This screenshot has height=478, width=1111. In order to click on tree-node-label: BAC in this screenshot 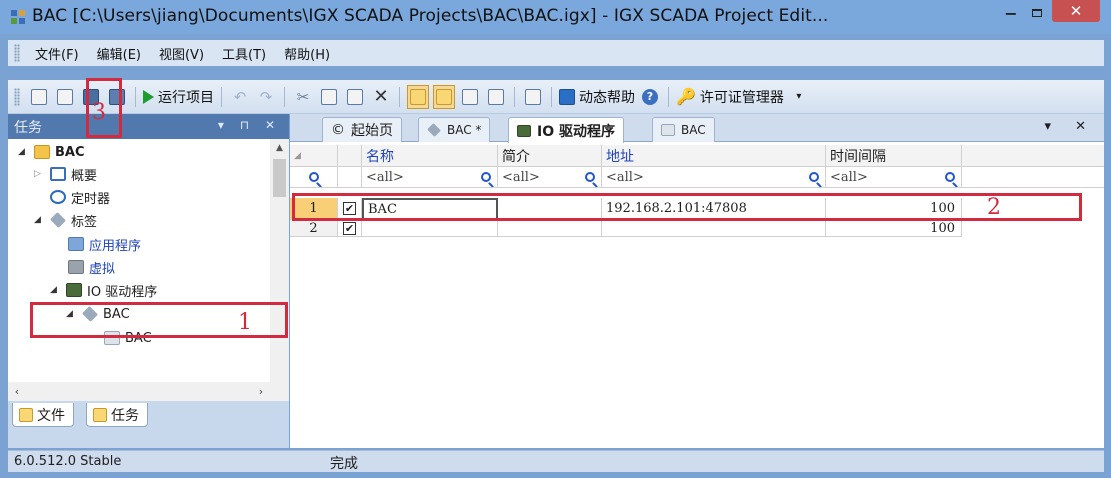, I will do `click(70, 152)`.